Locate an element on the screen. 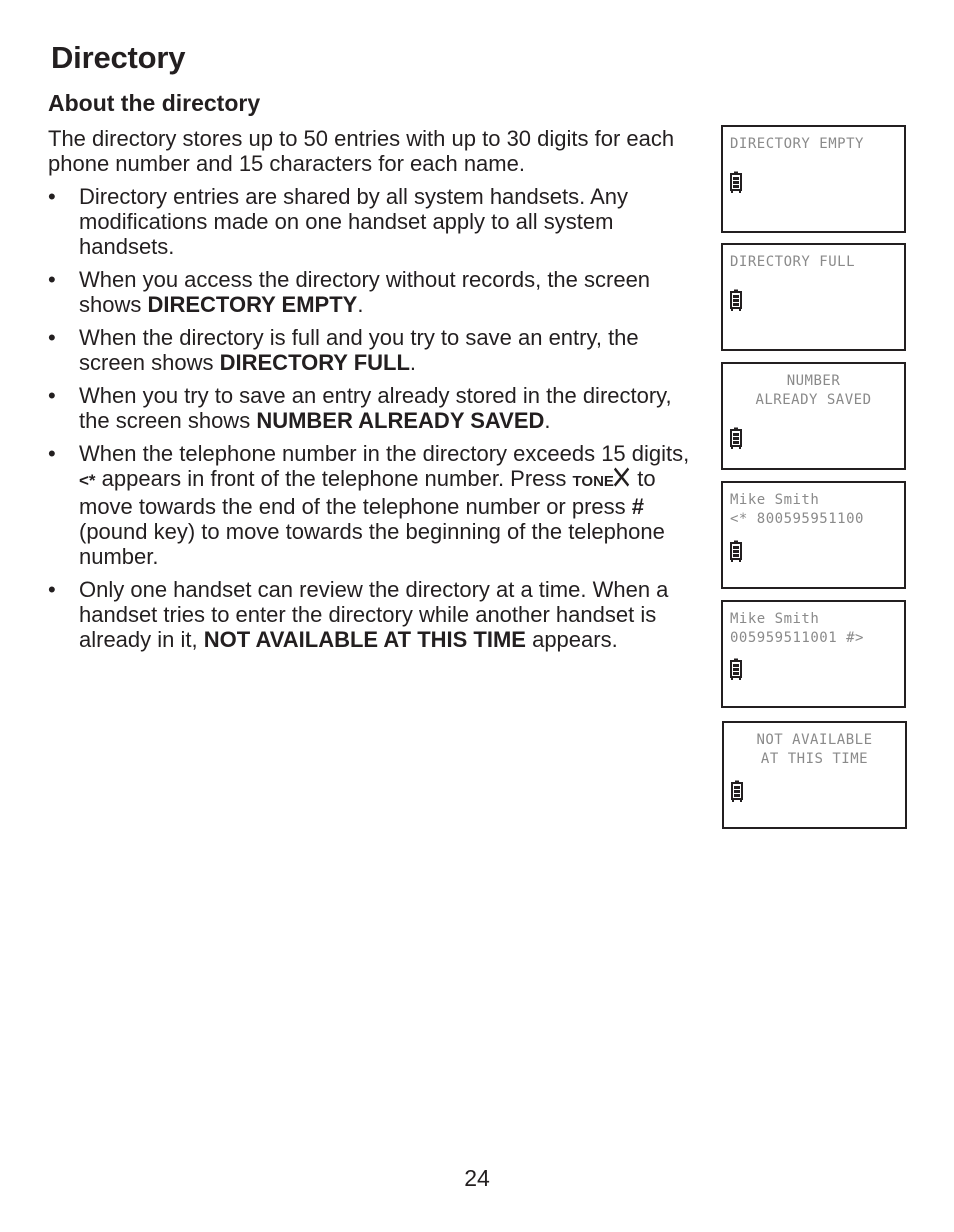 The image size is (954, 1232). bullet-emphasis: DIRECTORY FULL is located at coordinates (314, 362).